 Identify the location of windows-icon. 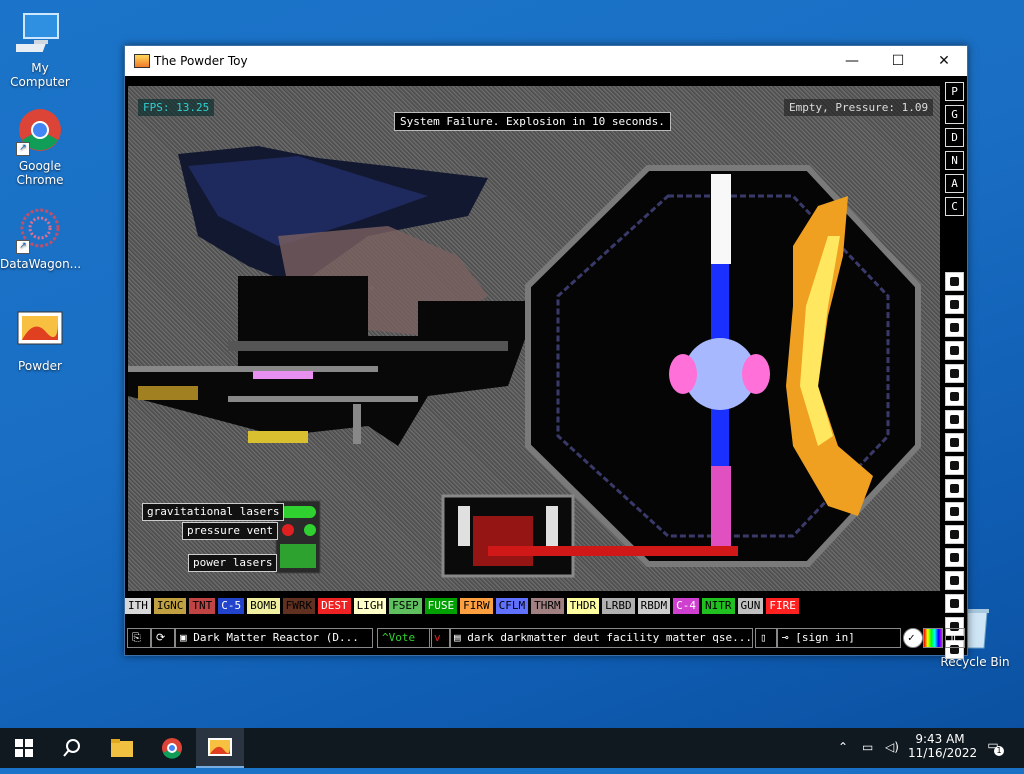
(24, 748).